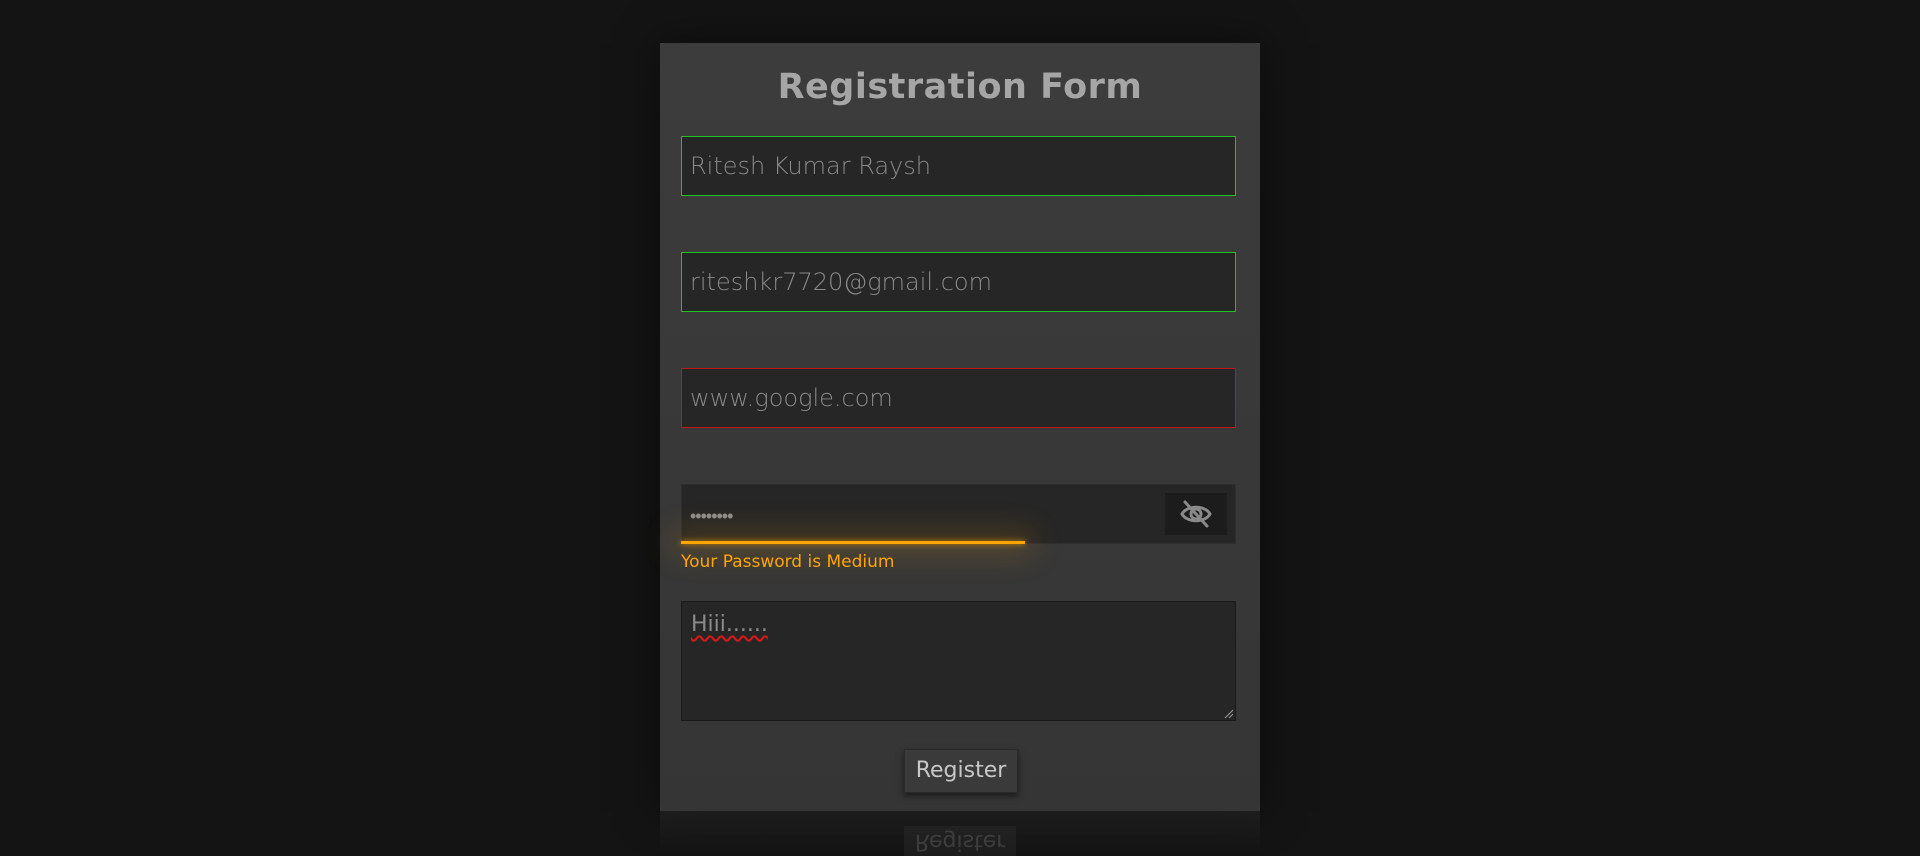  Describe the element at coordinates (853, 542) in the screenshot. I see `password-strength-bar` at that location.